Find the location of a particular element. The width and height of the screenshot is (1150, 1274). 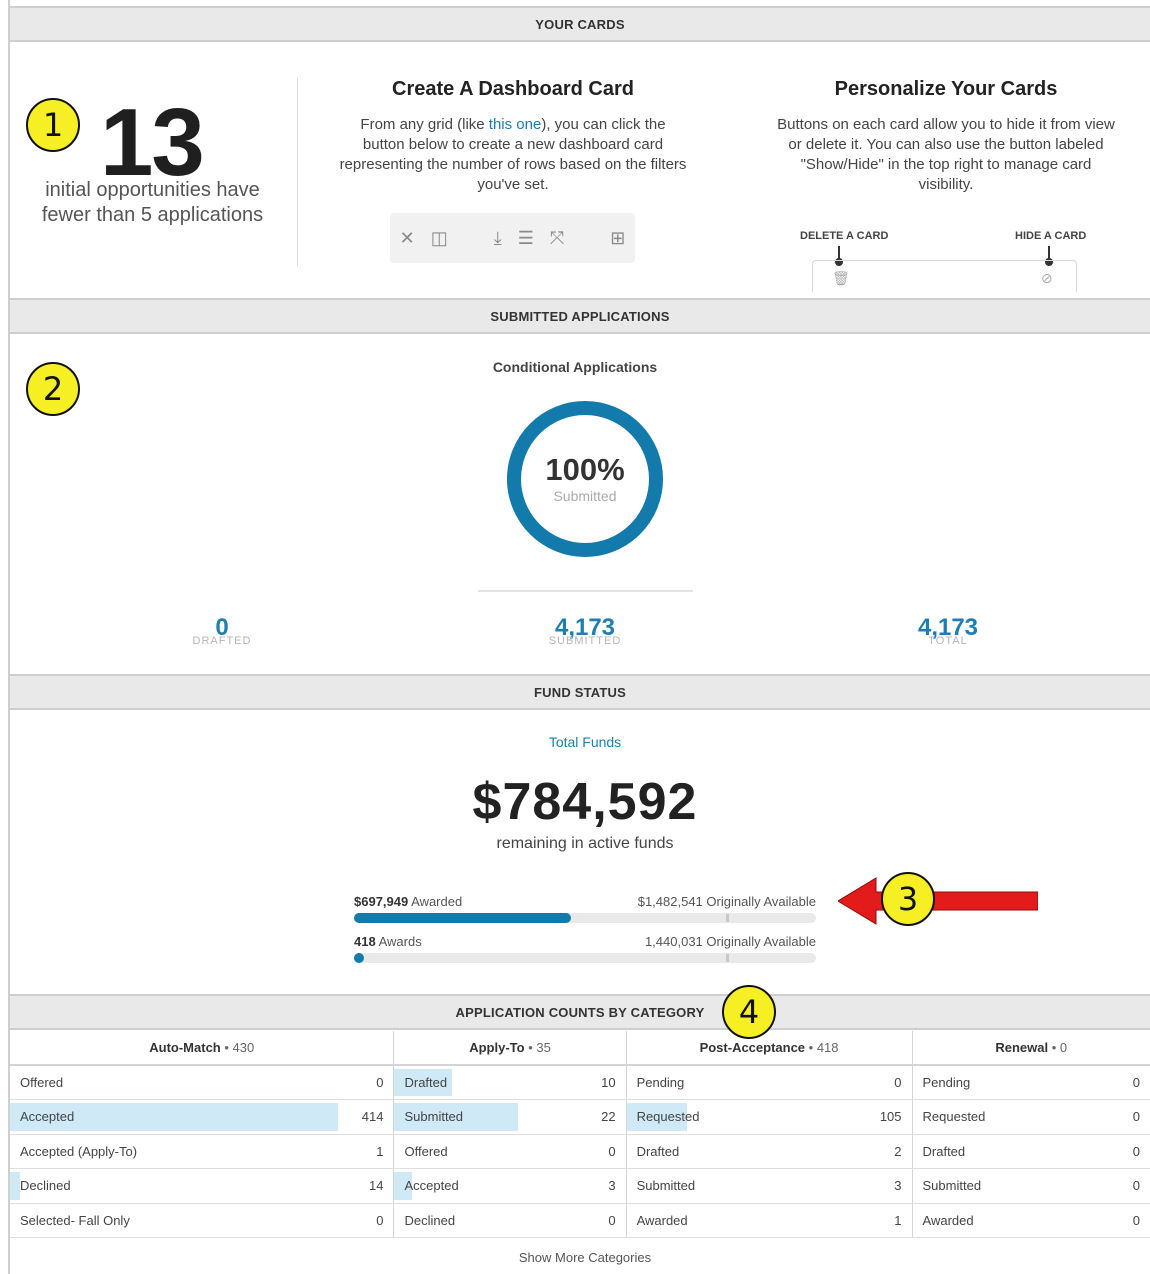

category-cell-label: Accepted (Apply-To) is located at coordinates (181, 1151).